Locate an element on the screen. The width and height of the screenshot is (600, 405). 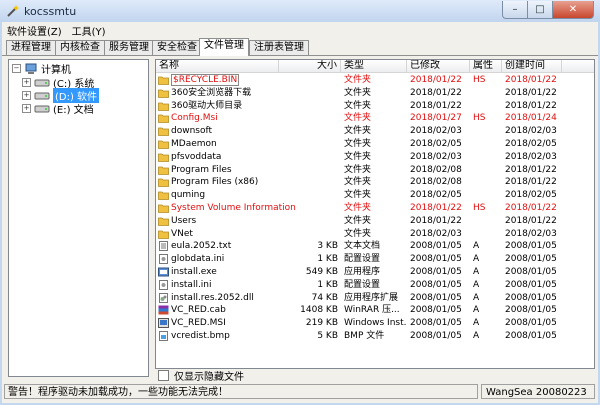
tab-process-manager: 进程管理 is located at coordinates (31, 47).